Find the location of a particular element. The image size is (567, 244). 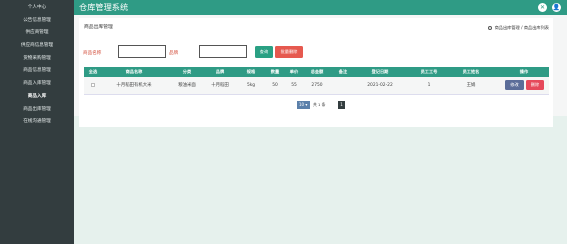

column-header: 数量 is located at coordinates (275, 72).